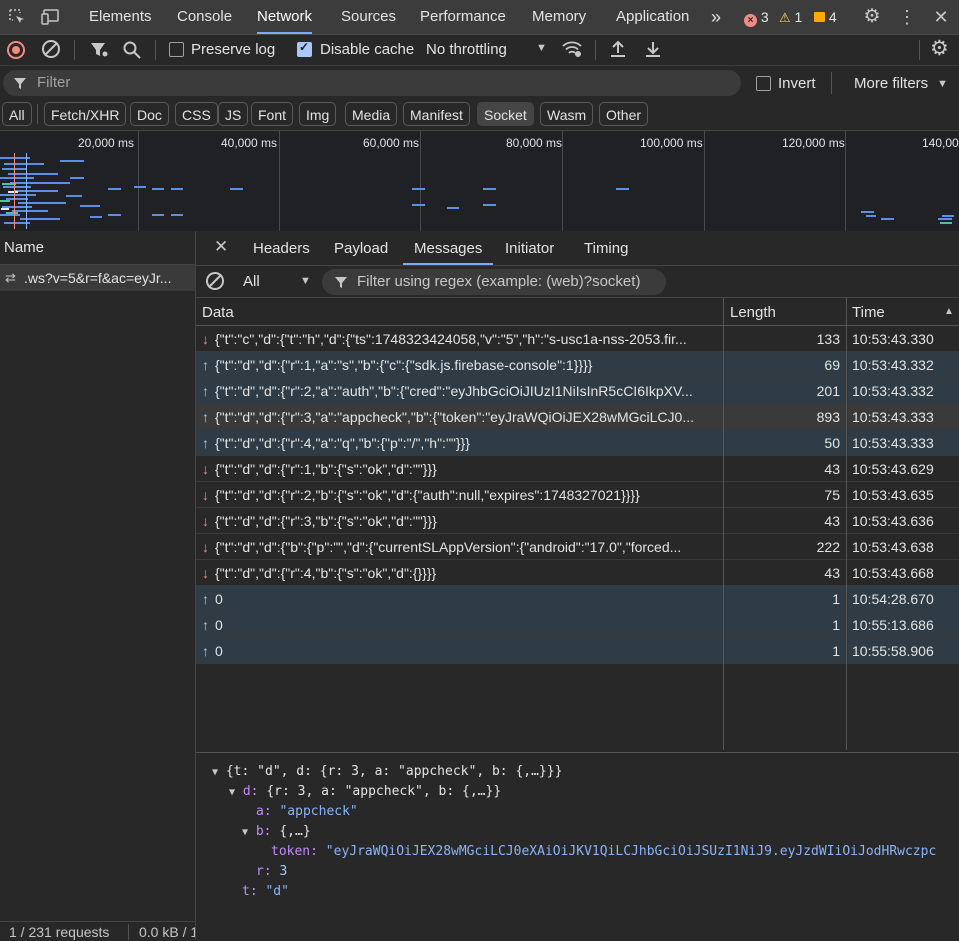 The image size is (959, 941). What do you see at coordinates (276, 832) in the screenshot?
I see `tree-node-b: ▼ b: {,…}` at bounding box center [276, 832].